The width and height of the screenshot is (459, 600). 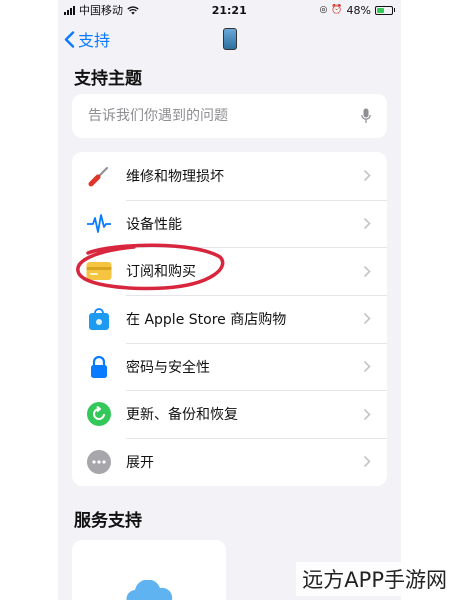 I want to click on list-item-more: 展开, so click(x=229, y=462).